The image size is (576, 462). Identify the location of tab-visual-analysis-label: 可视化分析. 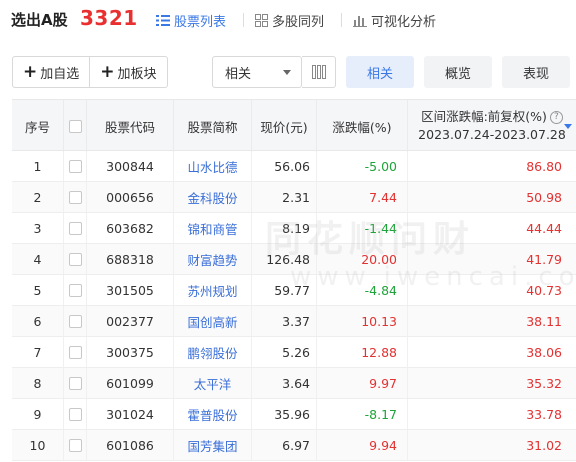
(404, 22).